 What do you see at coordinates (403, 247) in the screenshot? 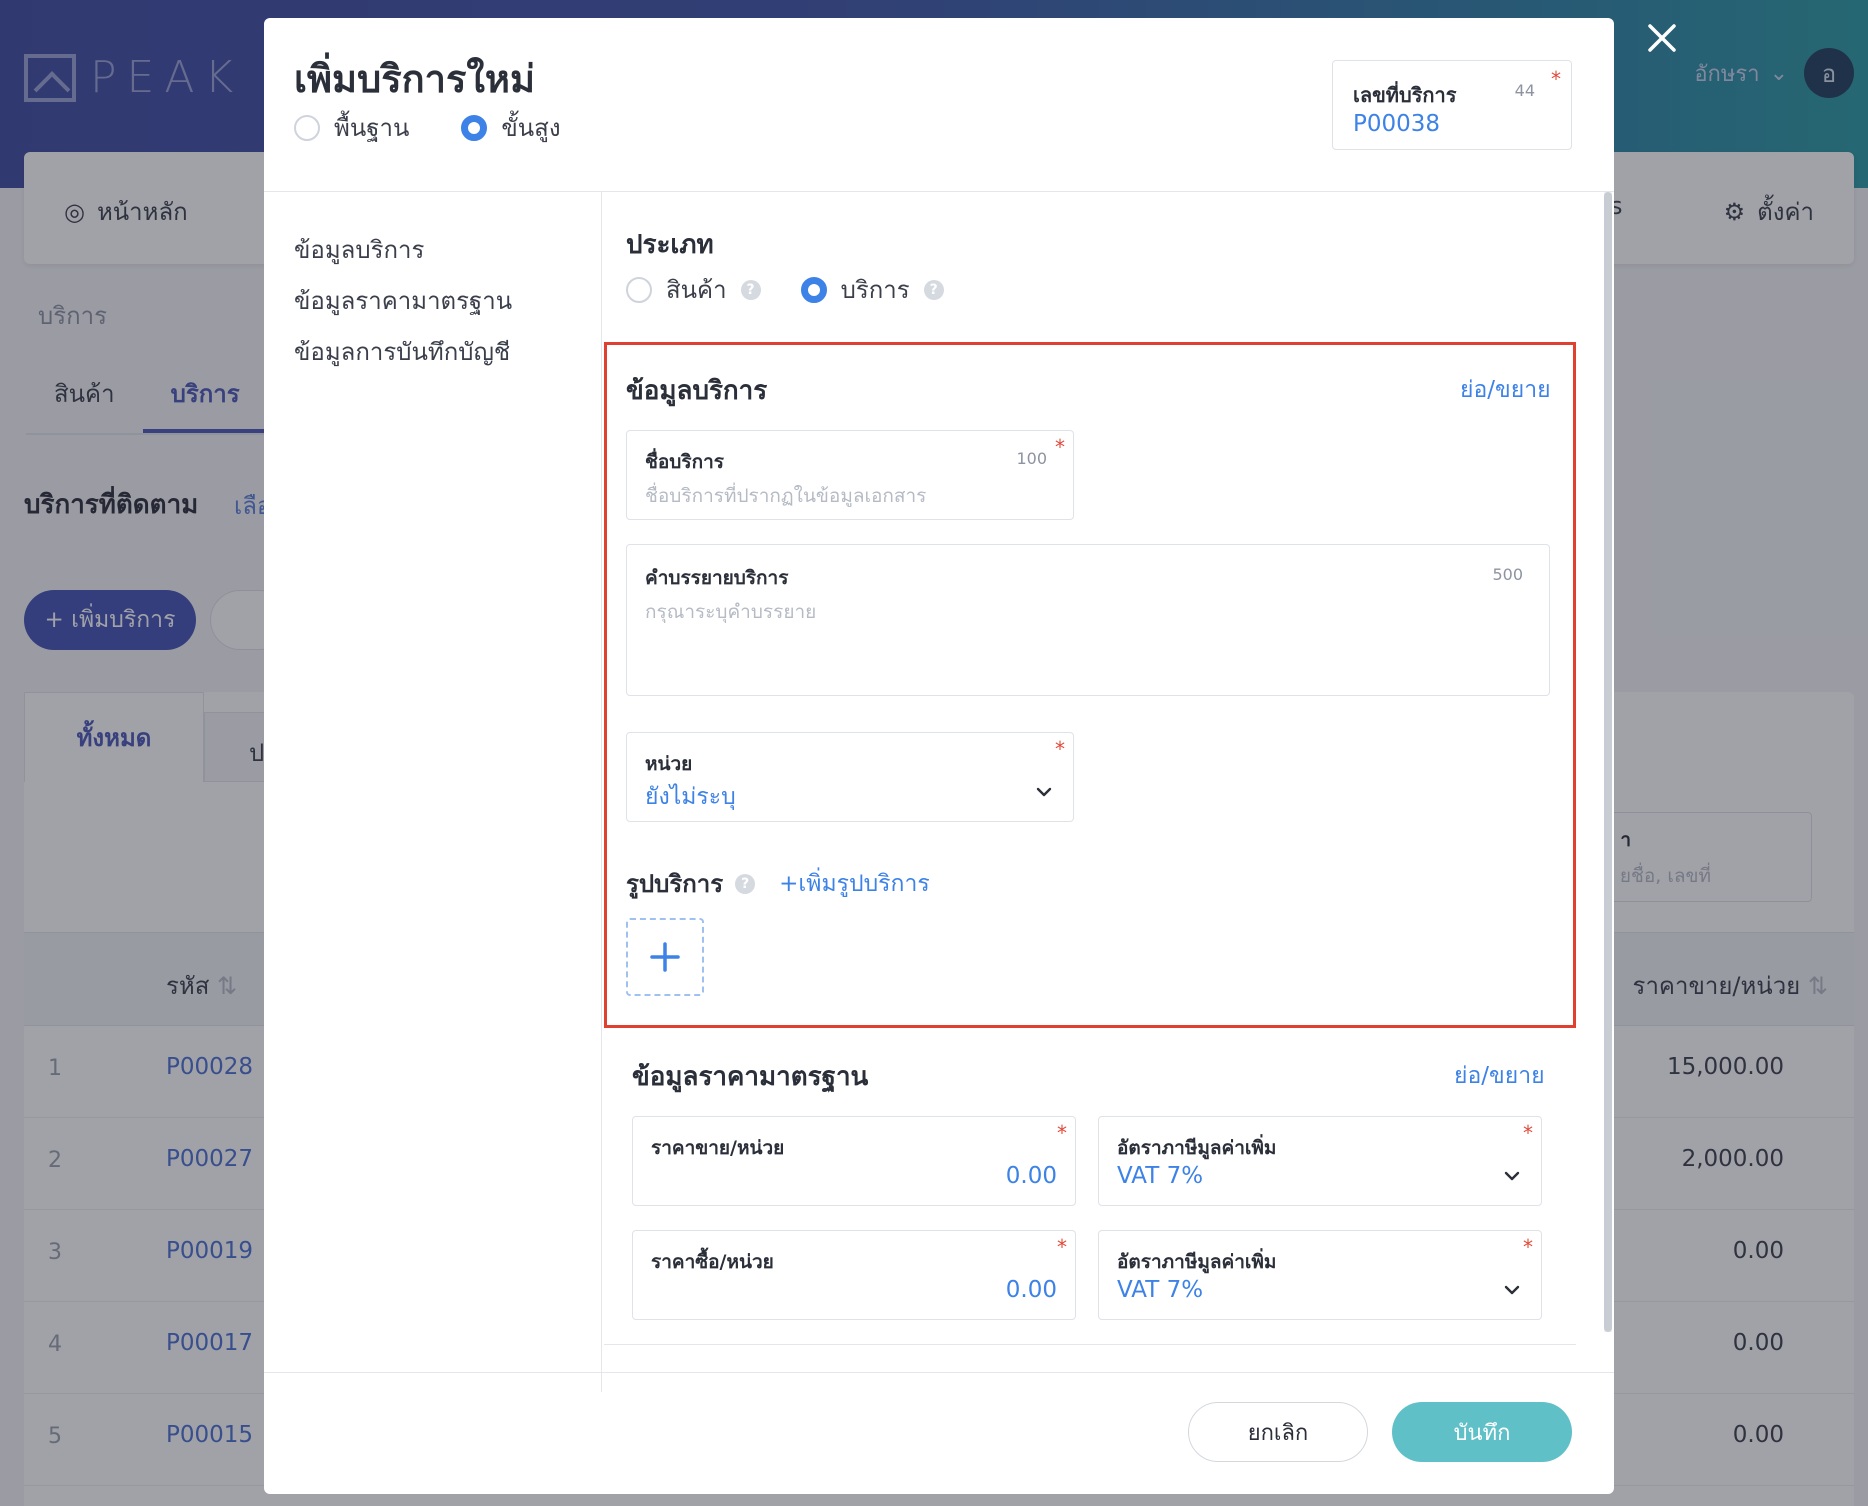
I see `section-nav-service-info: ข้อมูลบริการ` at bounding box center [403, 247].